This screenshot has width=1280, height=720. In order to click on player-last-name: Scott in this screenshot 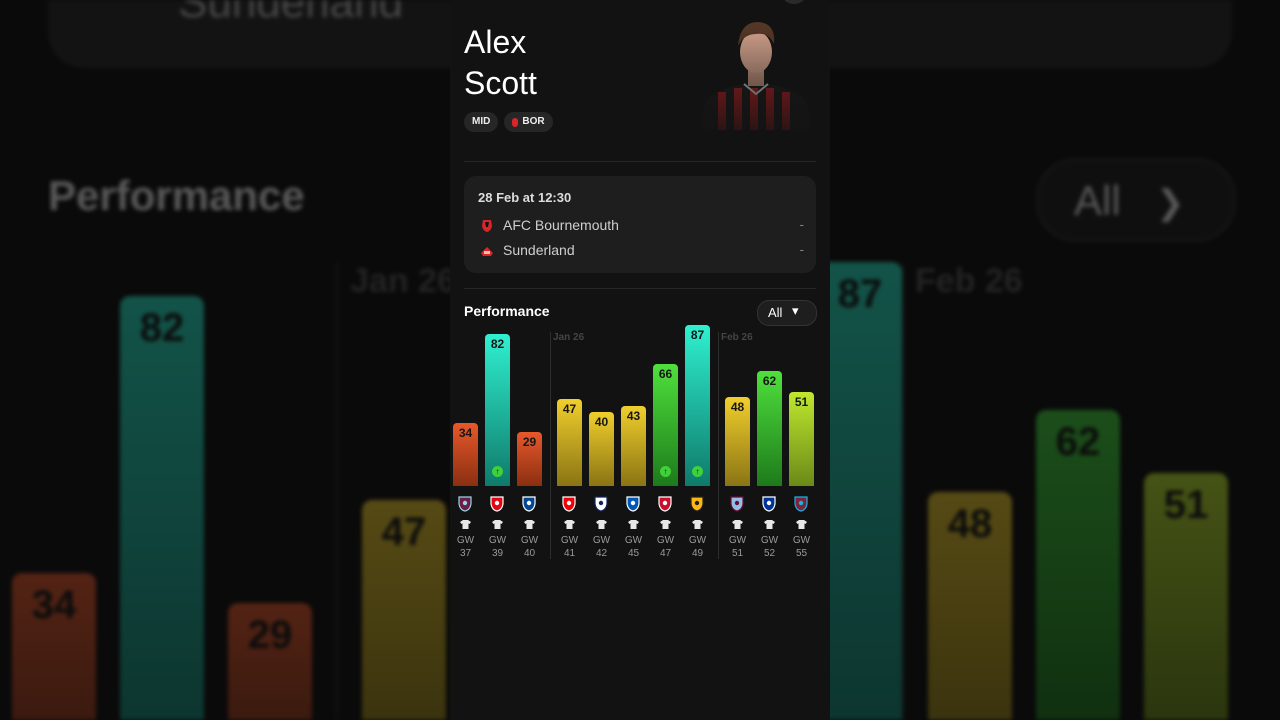, I will do `click(500, 83)`.